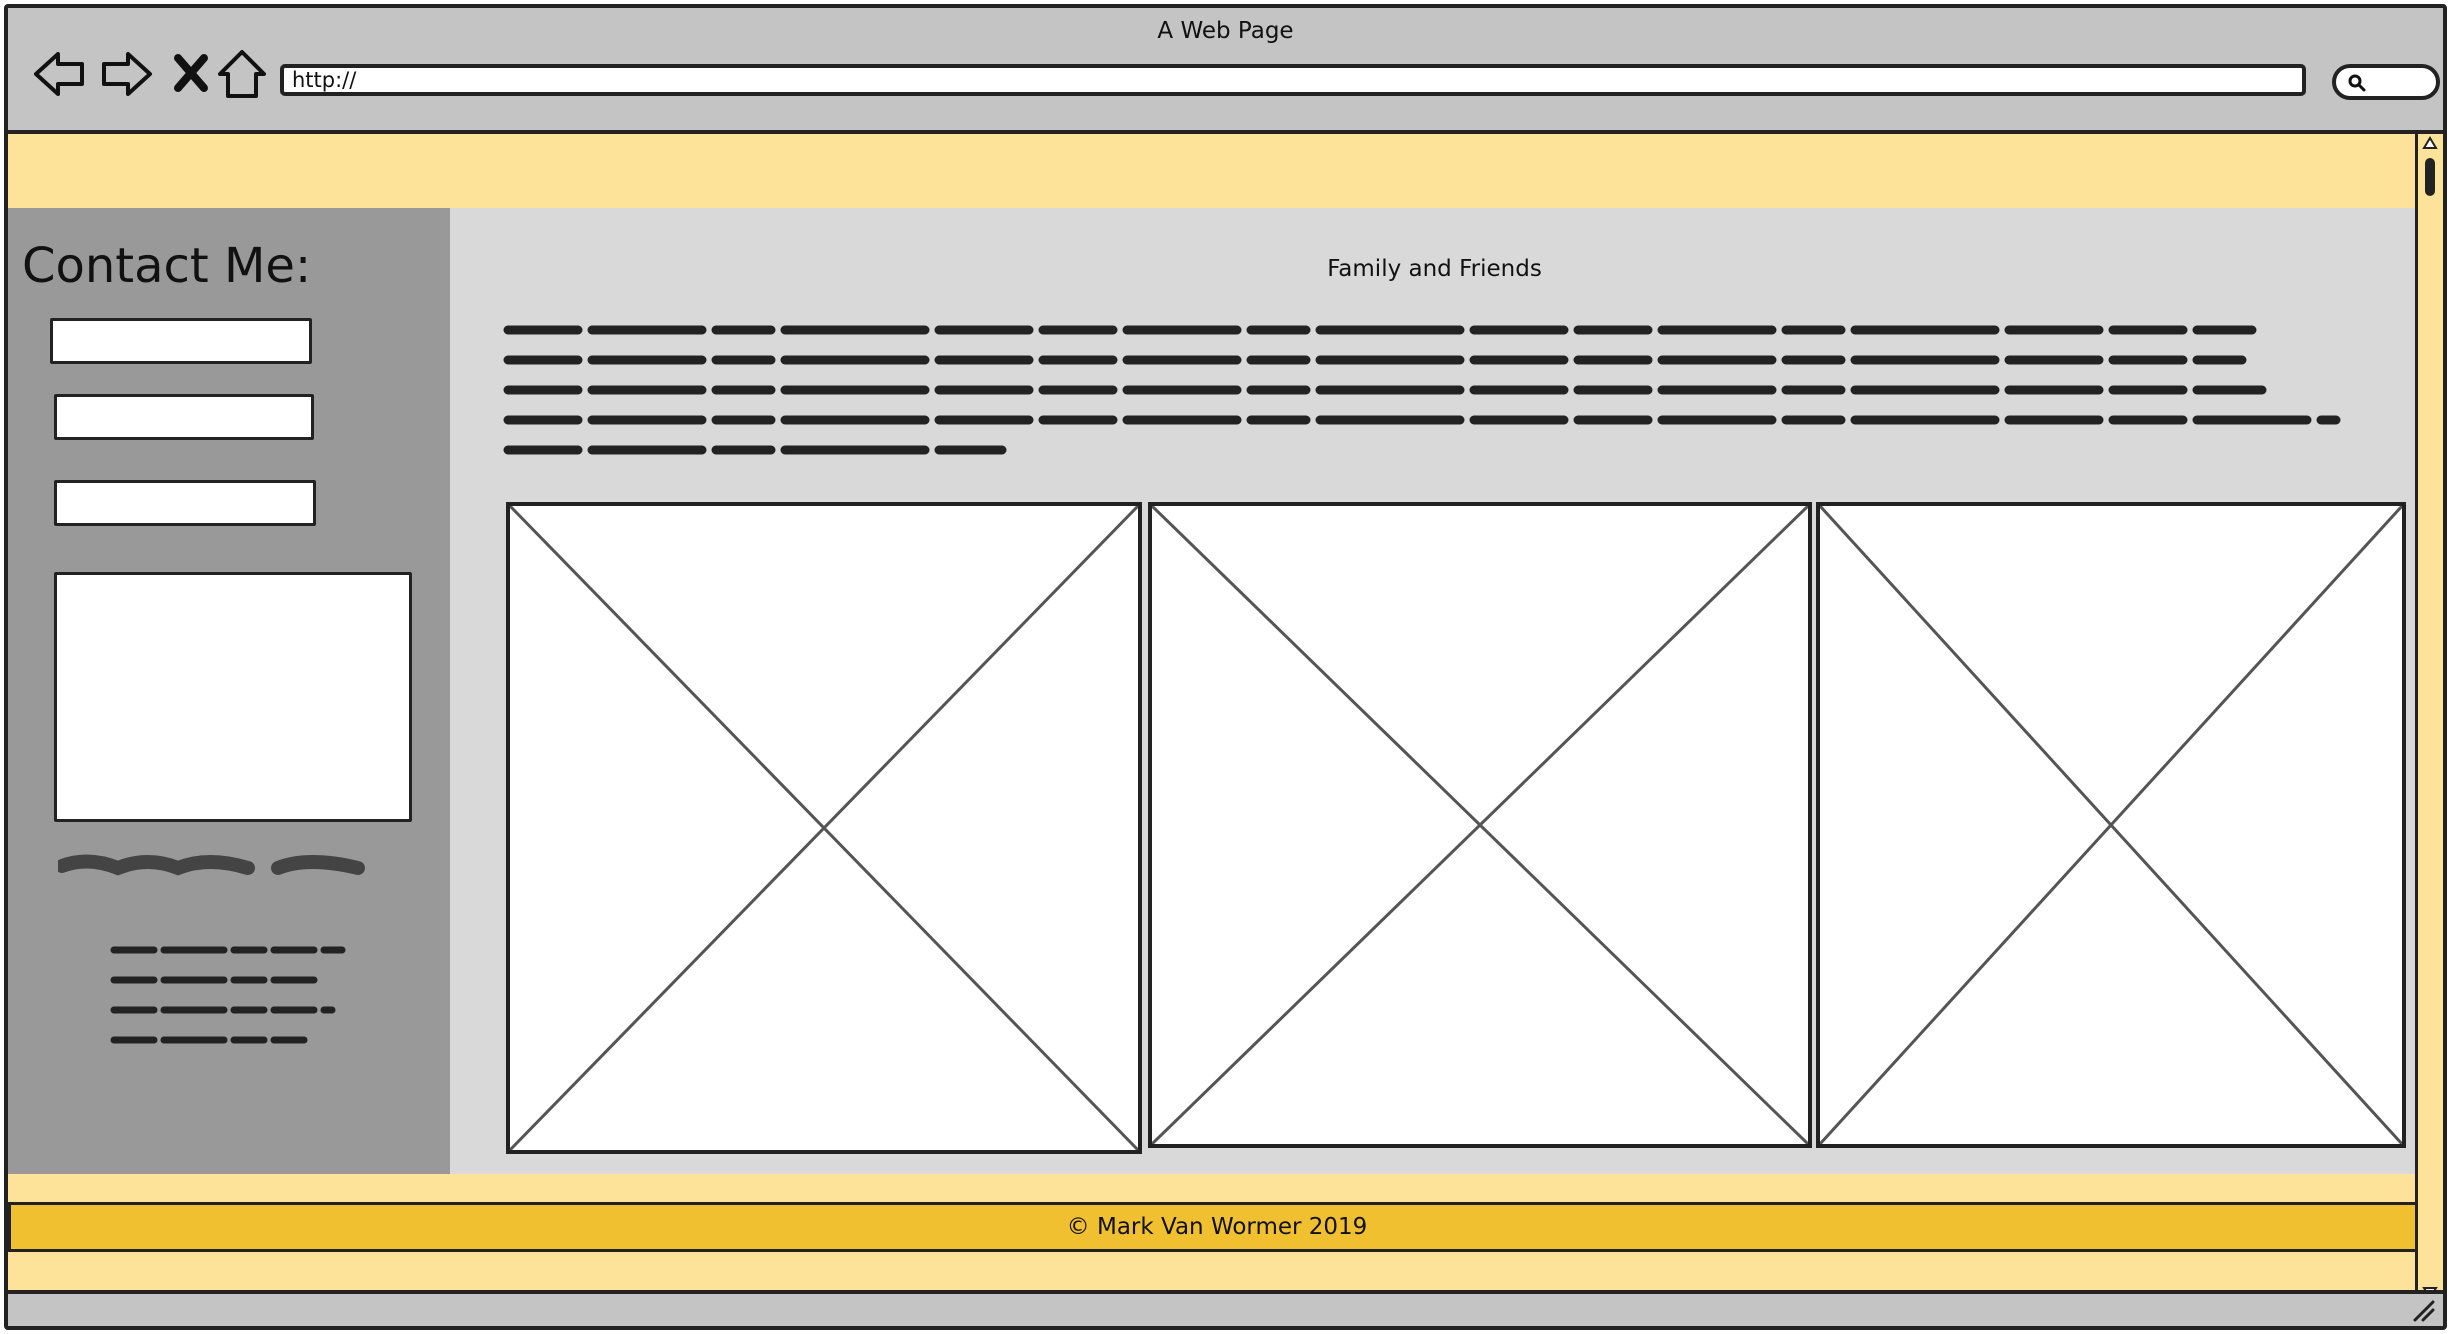  I want to click on arrow-left-icon, so click(59, 74).